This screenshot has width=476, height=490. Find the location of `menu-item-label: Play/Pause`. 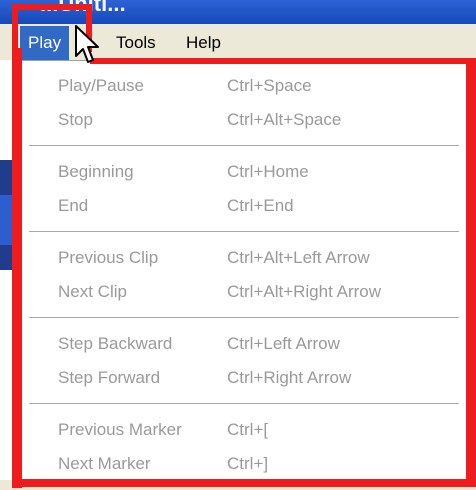

menu-item-label: Play/Pause is located at coordinates (101, 85).